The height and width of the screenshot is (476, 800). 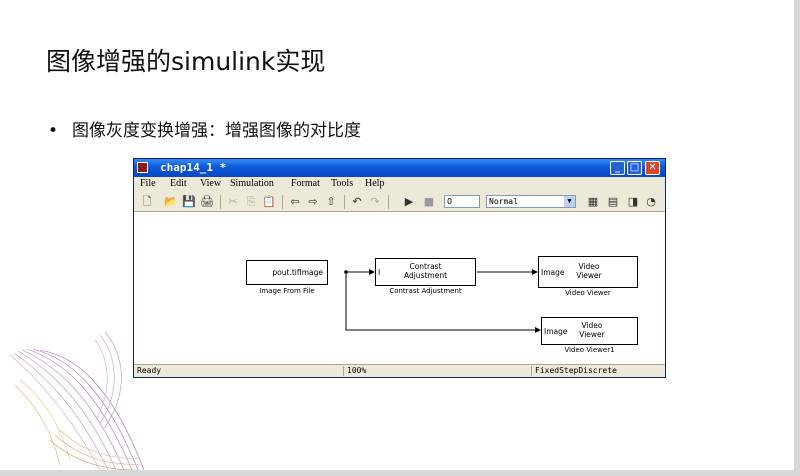 I want to click on close-button: ✕, so click(x=652, y=168).